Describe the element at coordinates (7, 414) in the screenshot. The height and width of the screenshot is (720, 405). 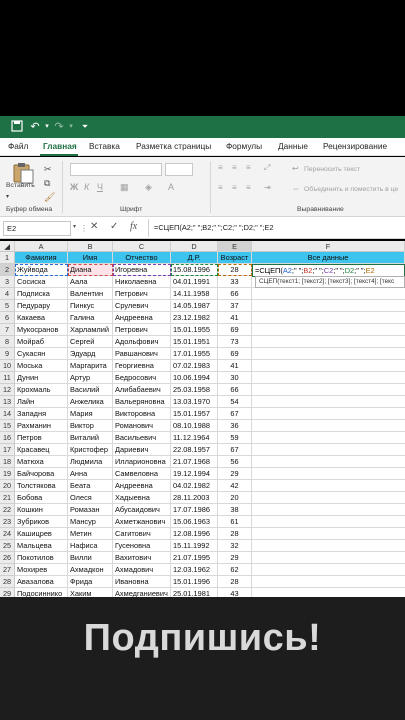
I see `row-header: 14` at that location.